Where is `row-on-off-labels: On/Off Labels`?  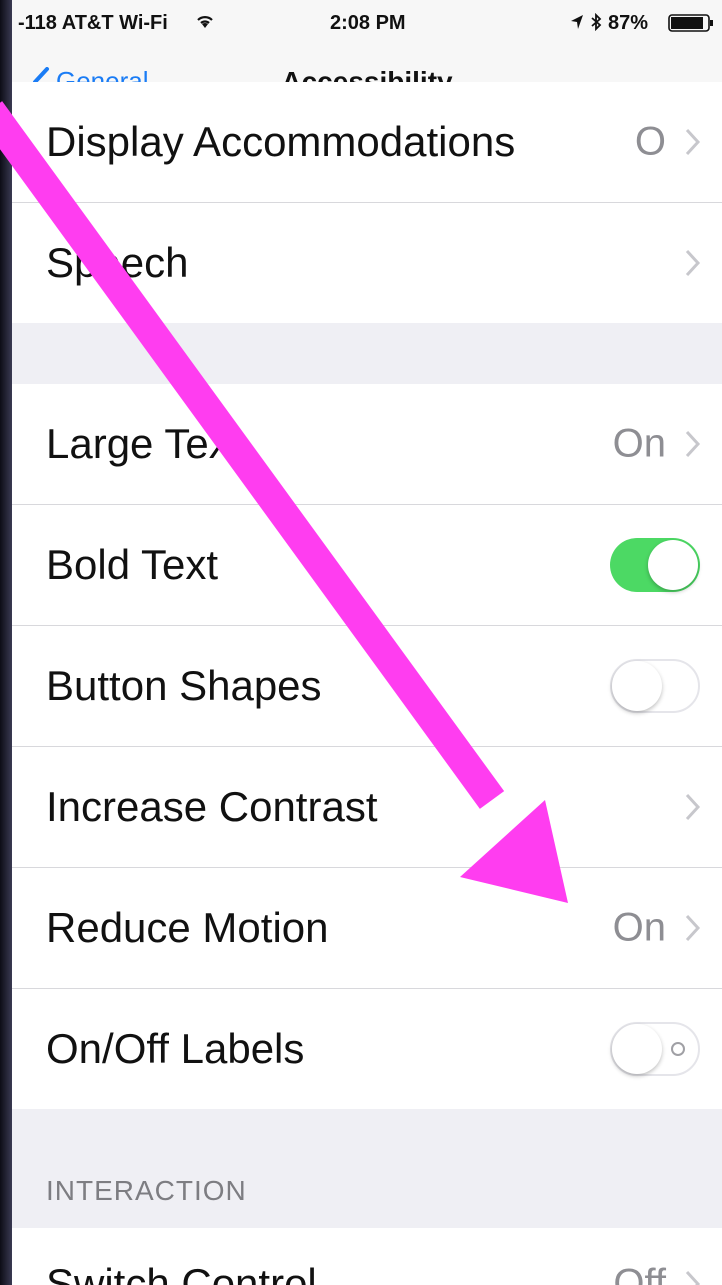 row-on-off-labels: On/Off Labels is located at coordinates (367, 1049).